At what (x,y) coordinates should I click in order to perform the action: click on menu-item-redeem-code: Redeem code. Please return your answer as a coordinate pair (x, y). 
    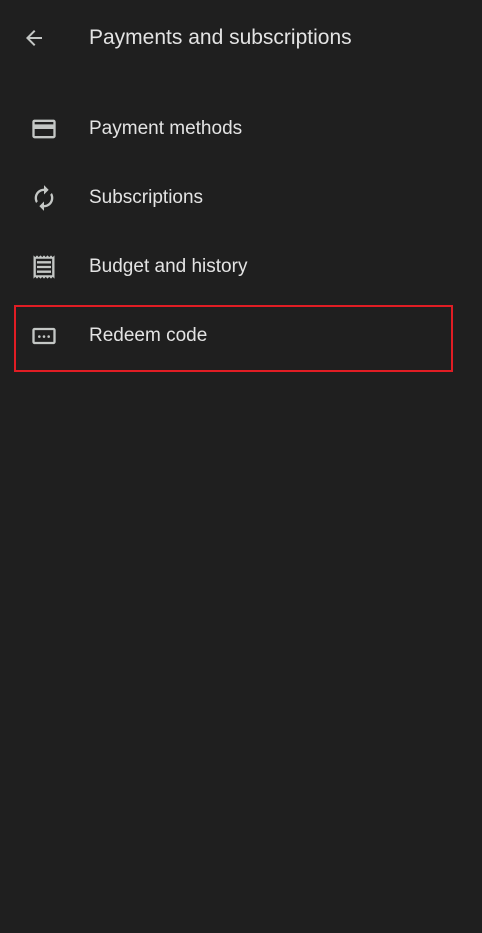
    Looking at the image, I should click on (241, 335).